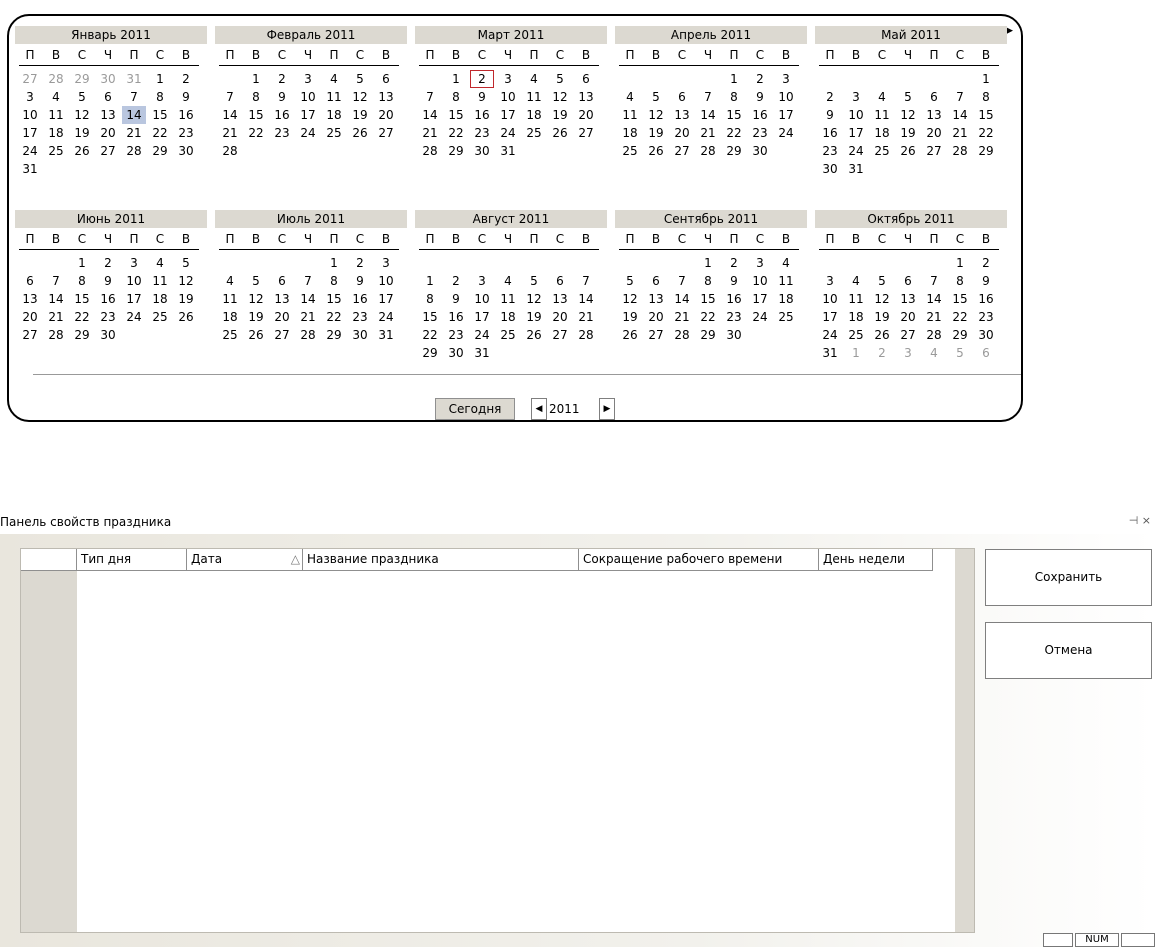  What do you see at coordinates (1068, 577) in the screenshot?
I see `save-button: Сохранить` at bounding box center [1068, 577].